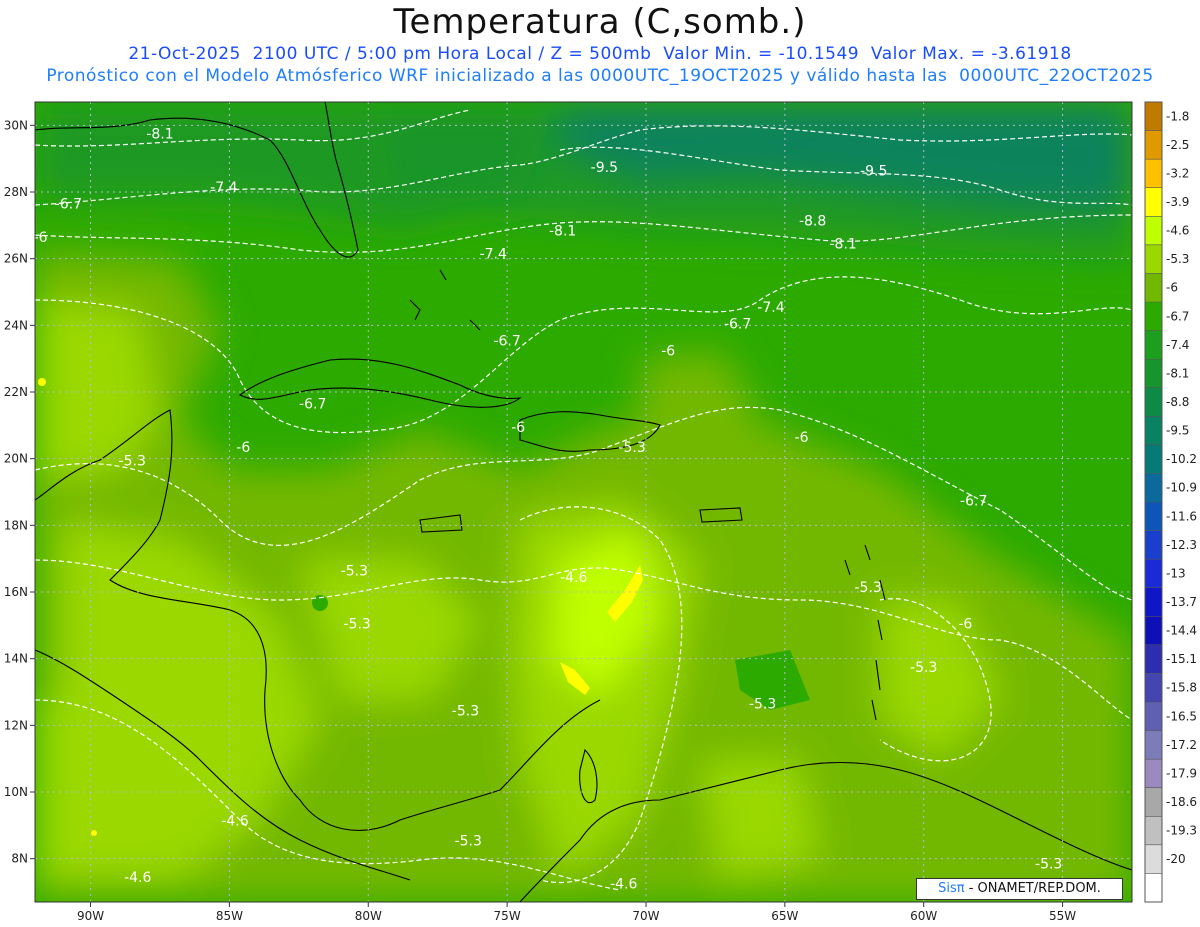 The image size is (1200, 927). I want to click on lat-tick-label: 10N, so click(16, 792).